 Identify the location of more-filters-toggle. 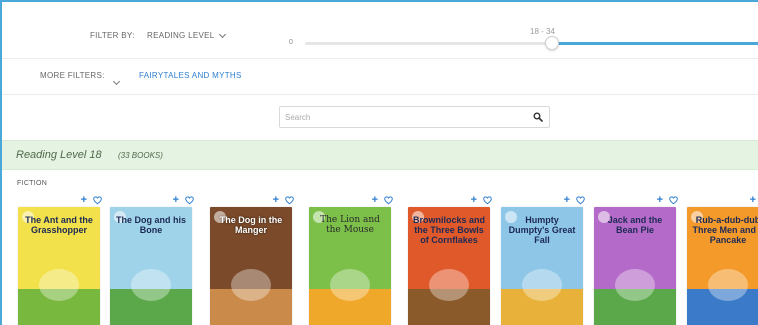
(116, 80).